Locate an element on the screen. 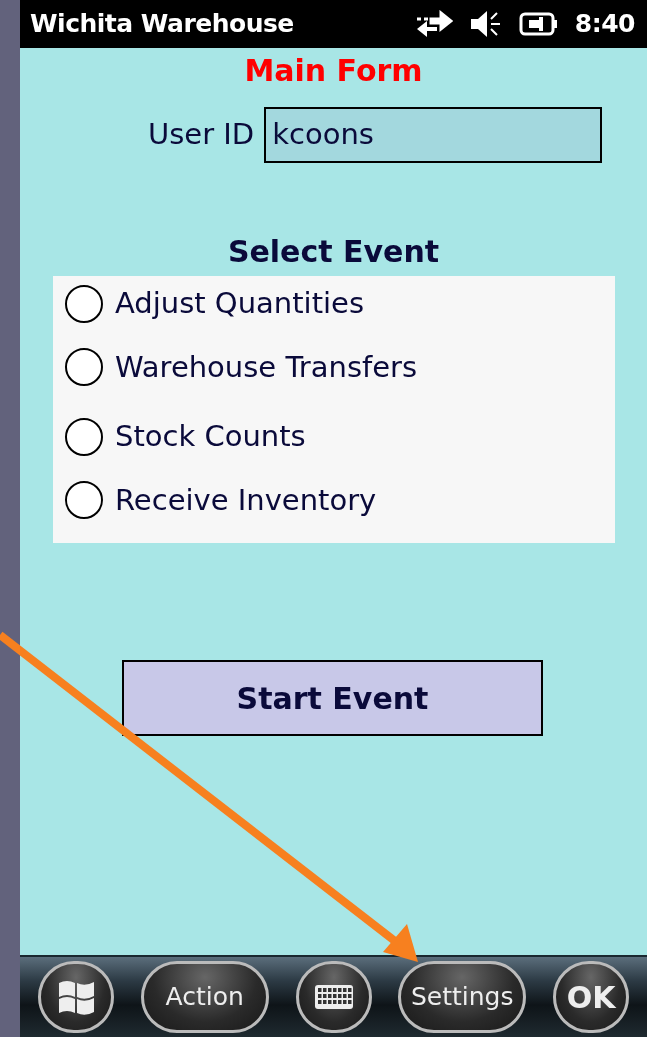  speaker-icon is located at coordinates (485, 24).